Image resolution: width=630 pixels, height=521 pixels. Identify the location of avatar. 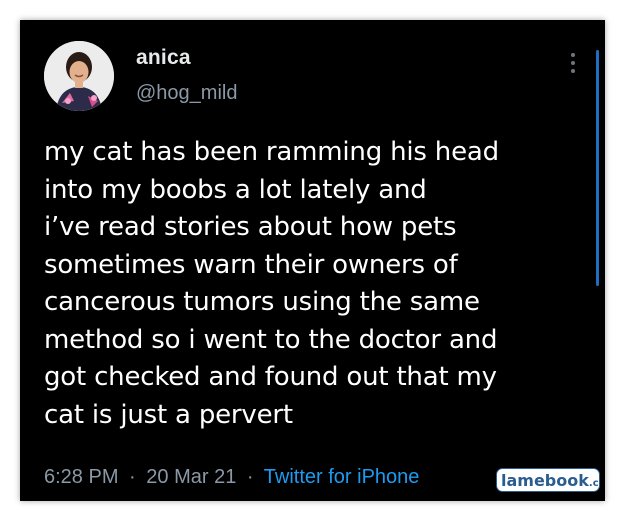
(79, 76).